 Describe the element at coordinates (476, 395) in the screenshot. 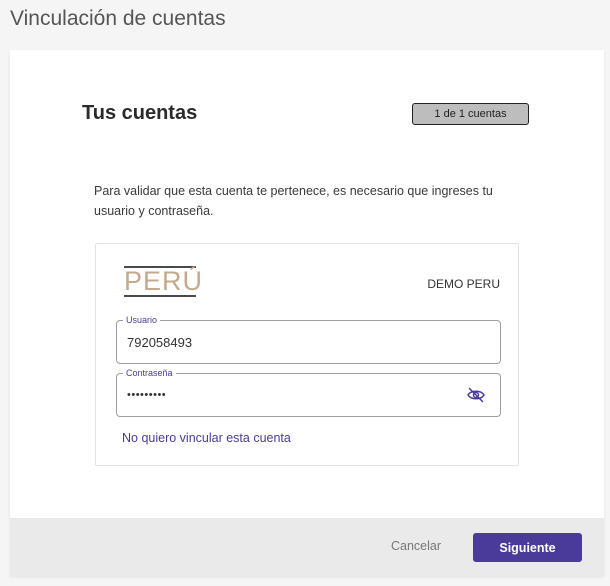

I see `eye-off-icon` at that location.